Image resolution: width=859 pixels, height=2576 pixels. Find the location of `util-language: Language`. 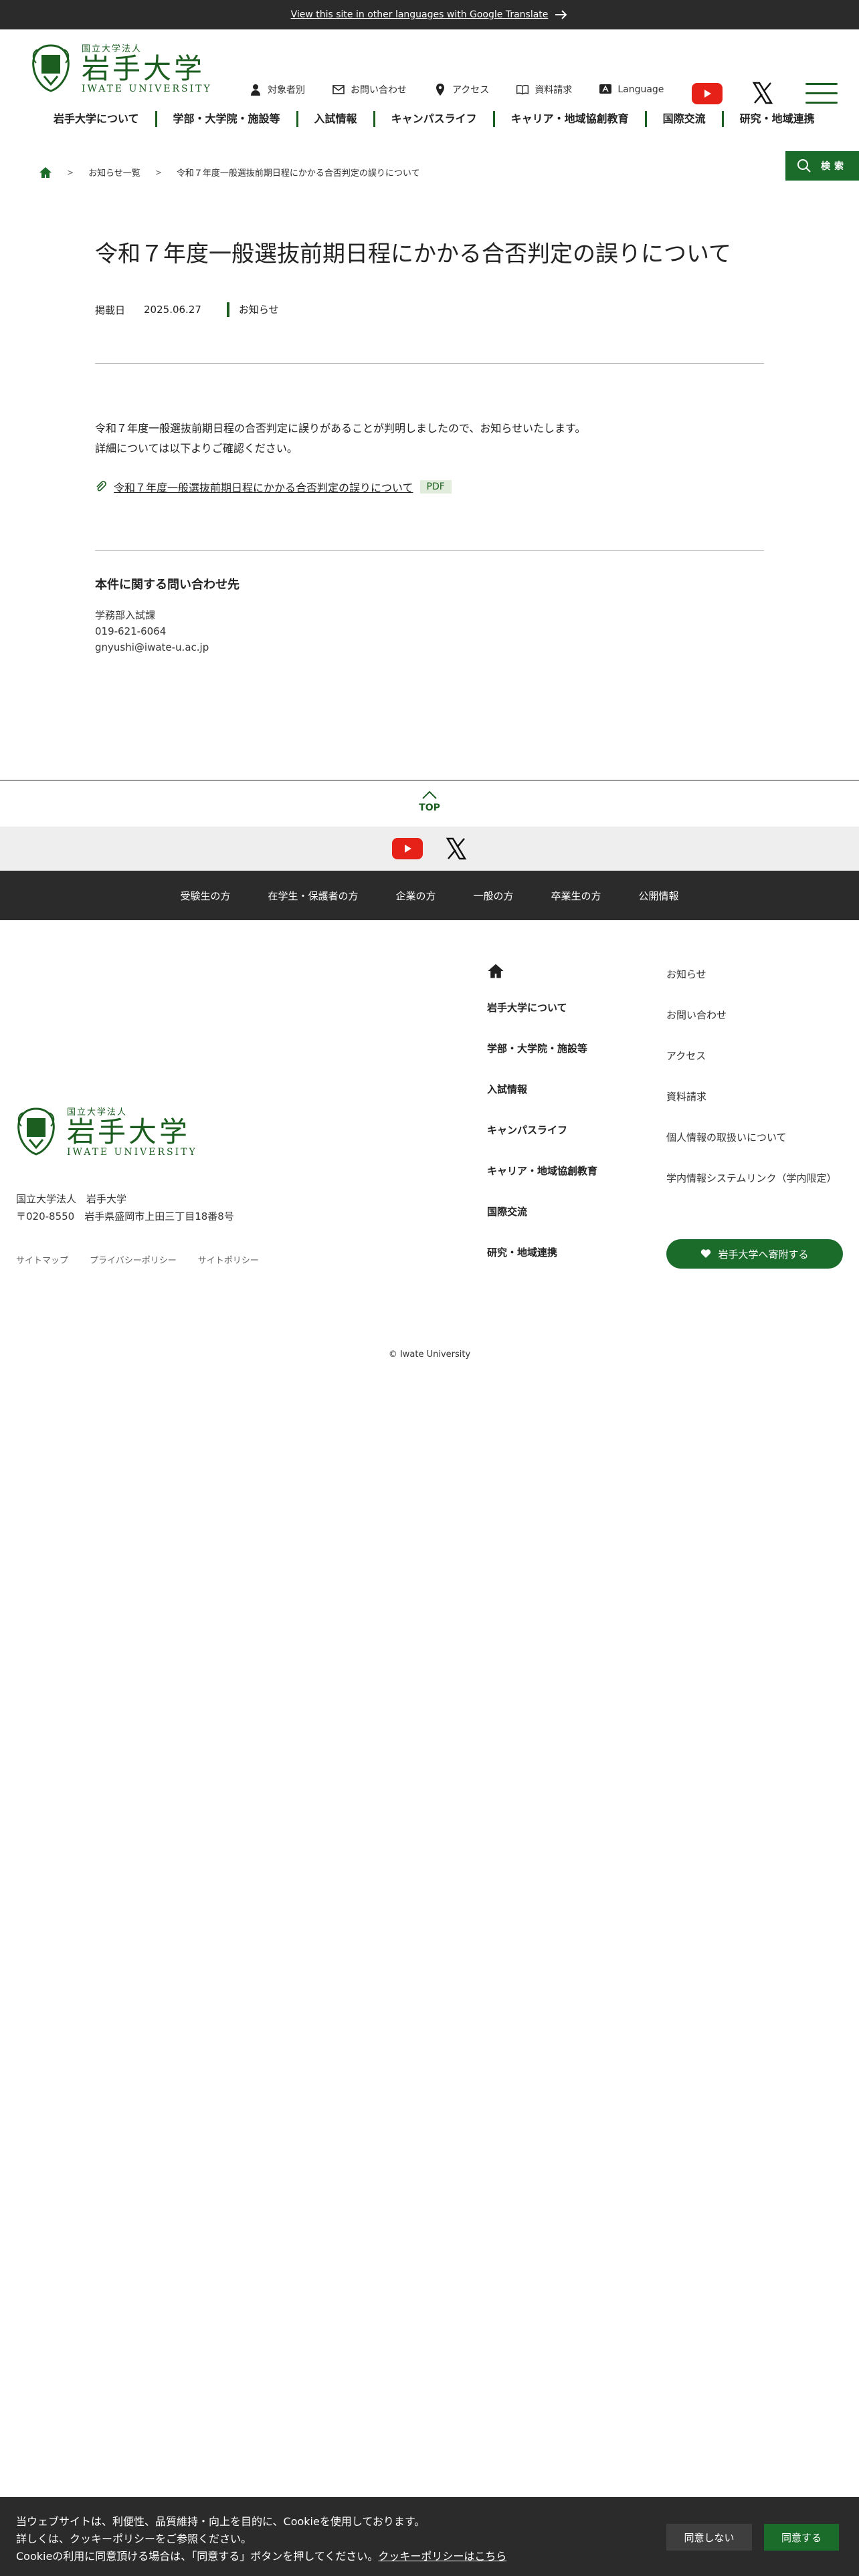

util-language: Language is located at coordinates (631, 90).